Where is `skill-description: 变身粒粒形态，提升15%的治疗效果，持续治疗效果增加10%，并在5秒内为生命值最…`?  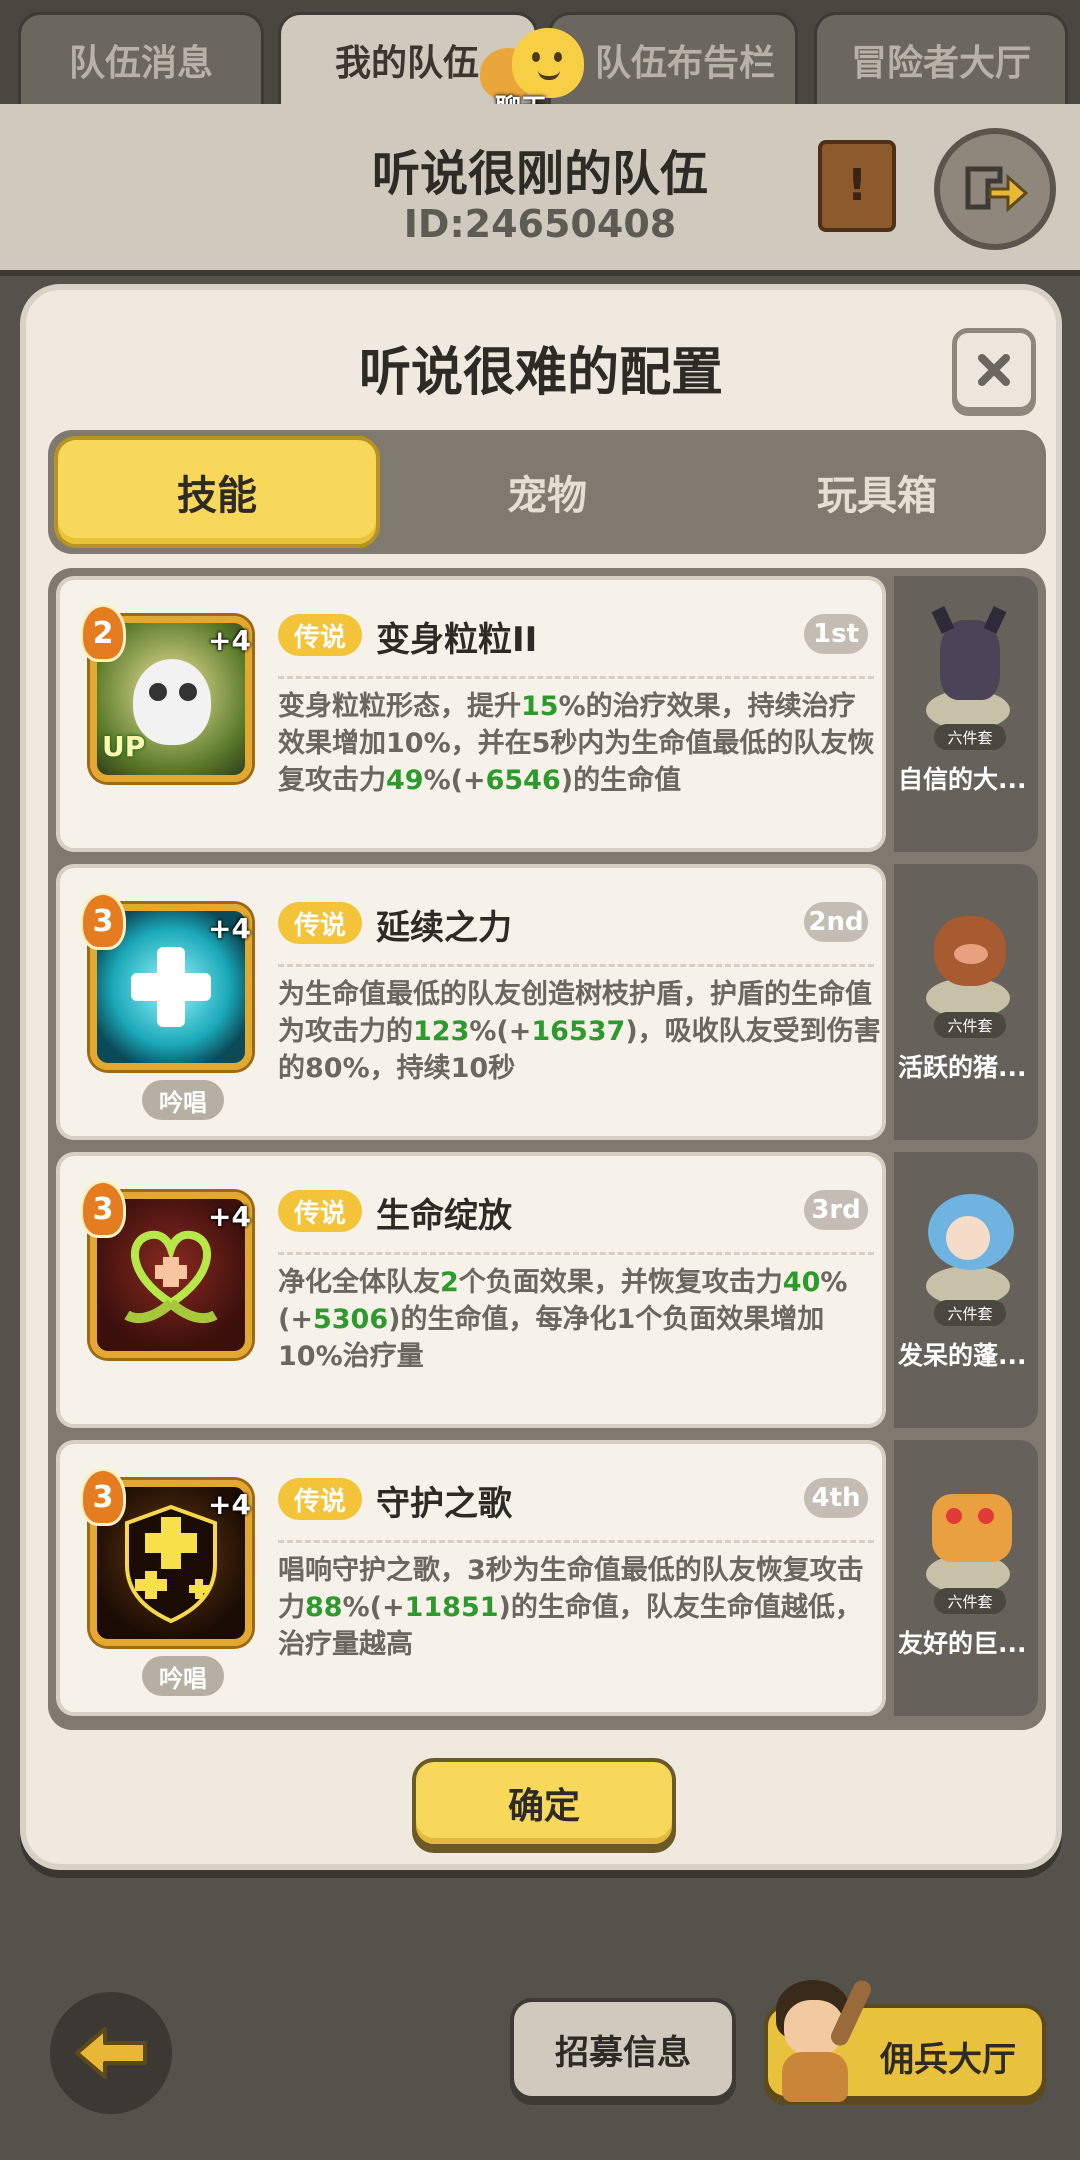 skill-description: 变身粒粒形态，提升15%的治疗效果，持续治疗效果增加10%，并在5秒内为生命值最… is located at coordinates (576, 743).